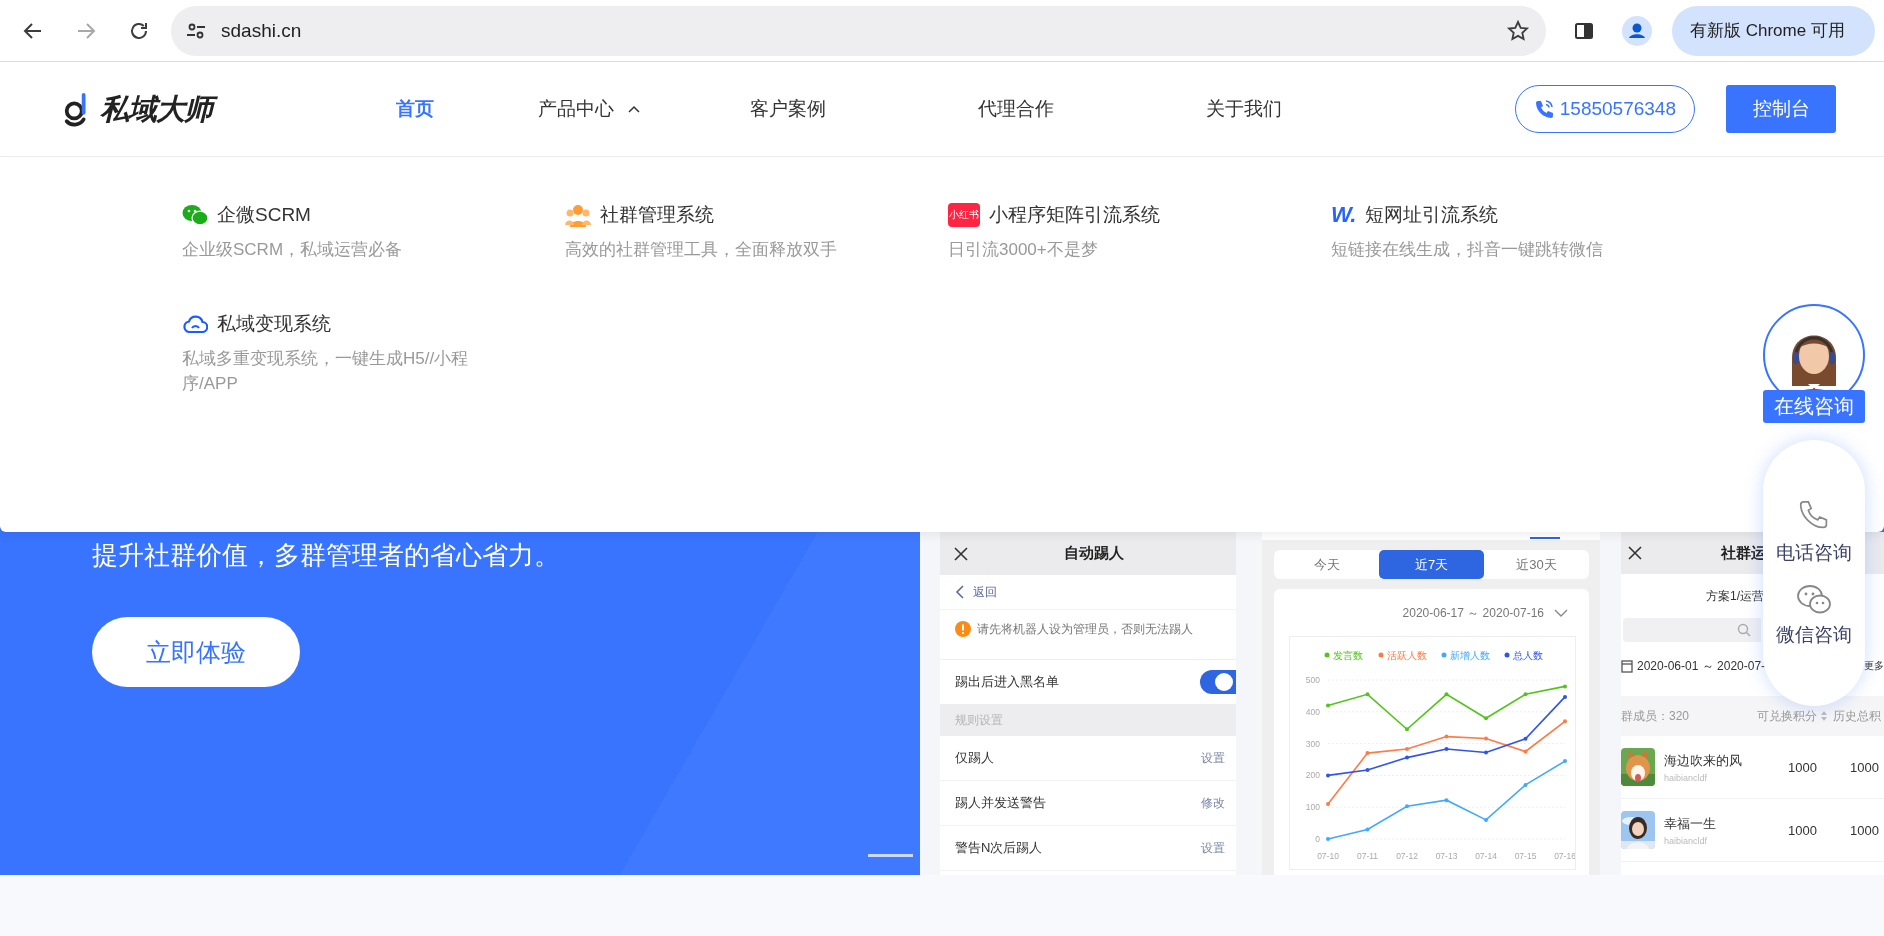 Image resolution: width=1884 pixels, height=936 pixels. Describe the element at coordinates (1518, 30) in the screenshot. I see `bookmark-star-icon` at that location.